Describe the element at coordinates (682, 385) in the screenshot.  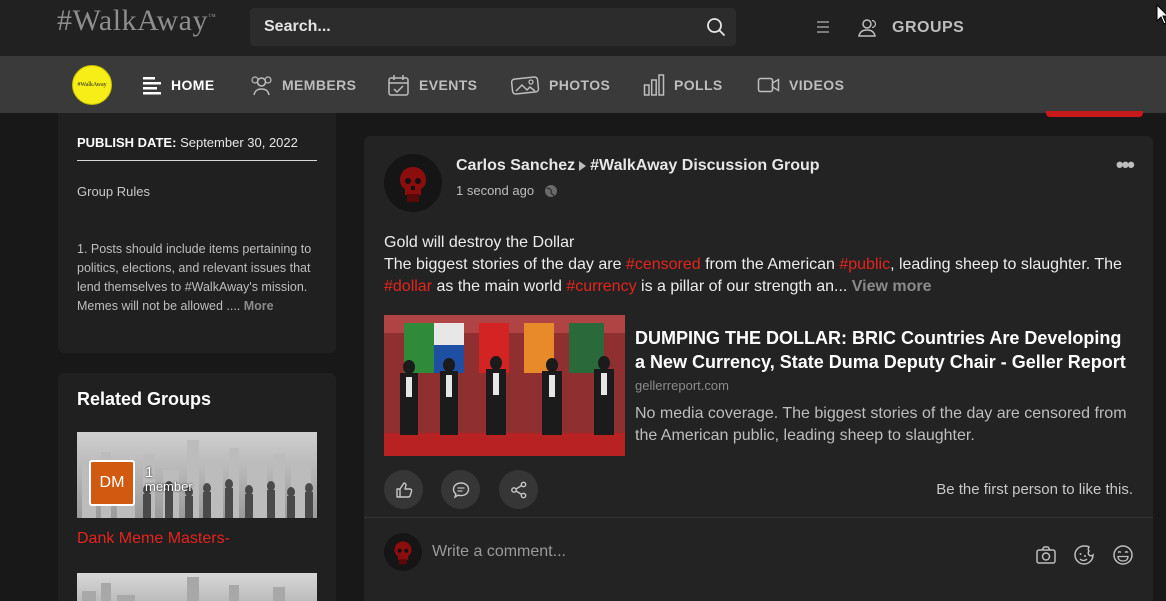
I see `link-preview-domain: gellerreport.com` at that location.